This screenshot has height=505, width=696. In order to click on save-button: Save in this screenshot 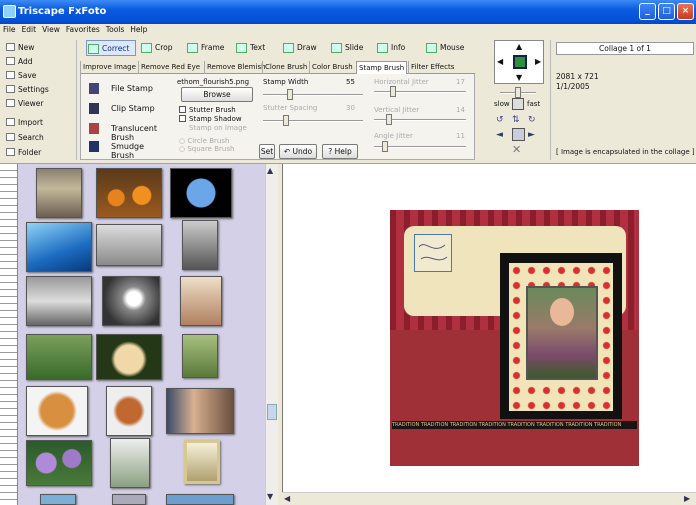, I will do `click(39, 77)`.